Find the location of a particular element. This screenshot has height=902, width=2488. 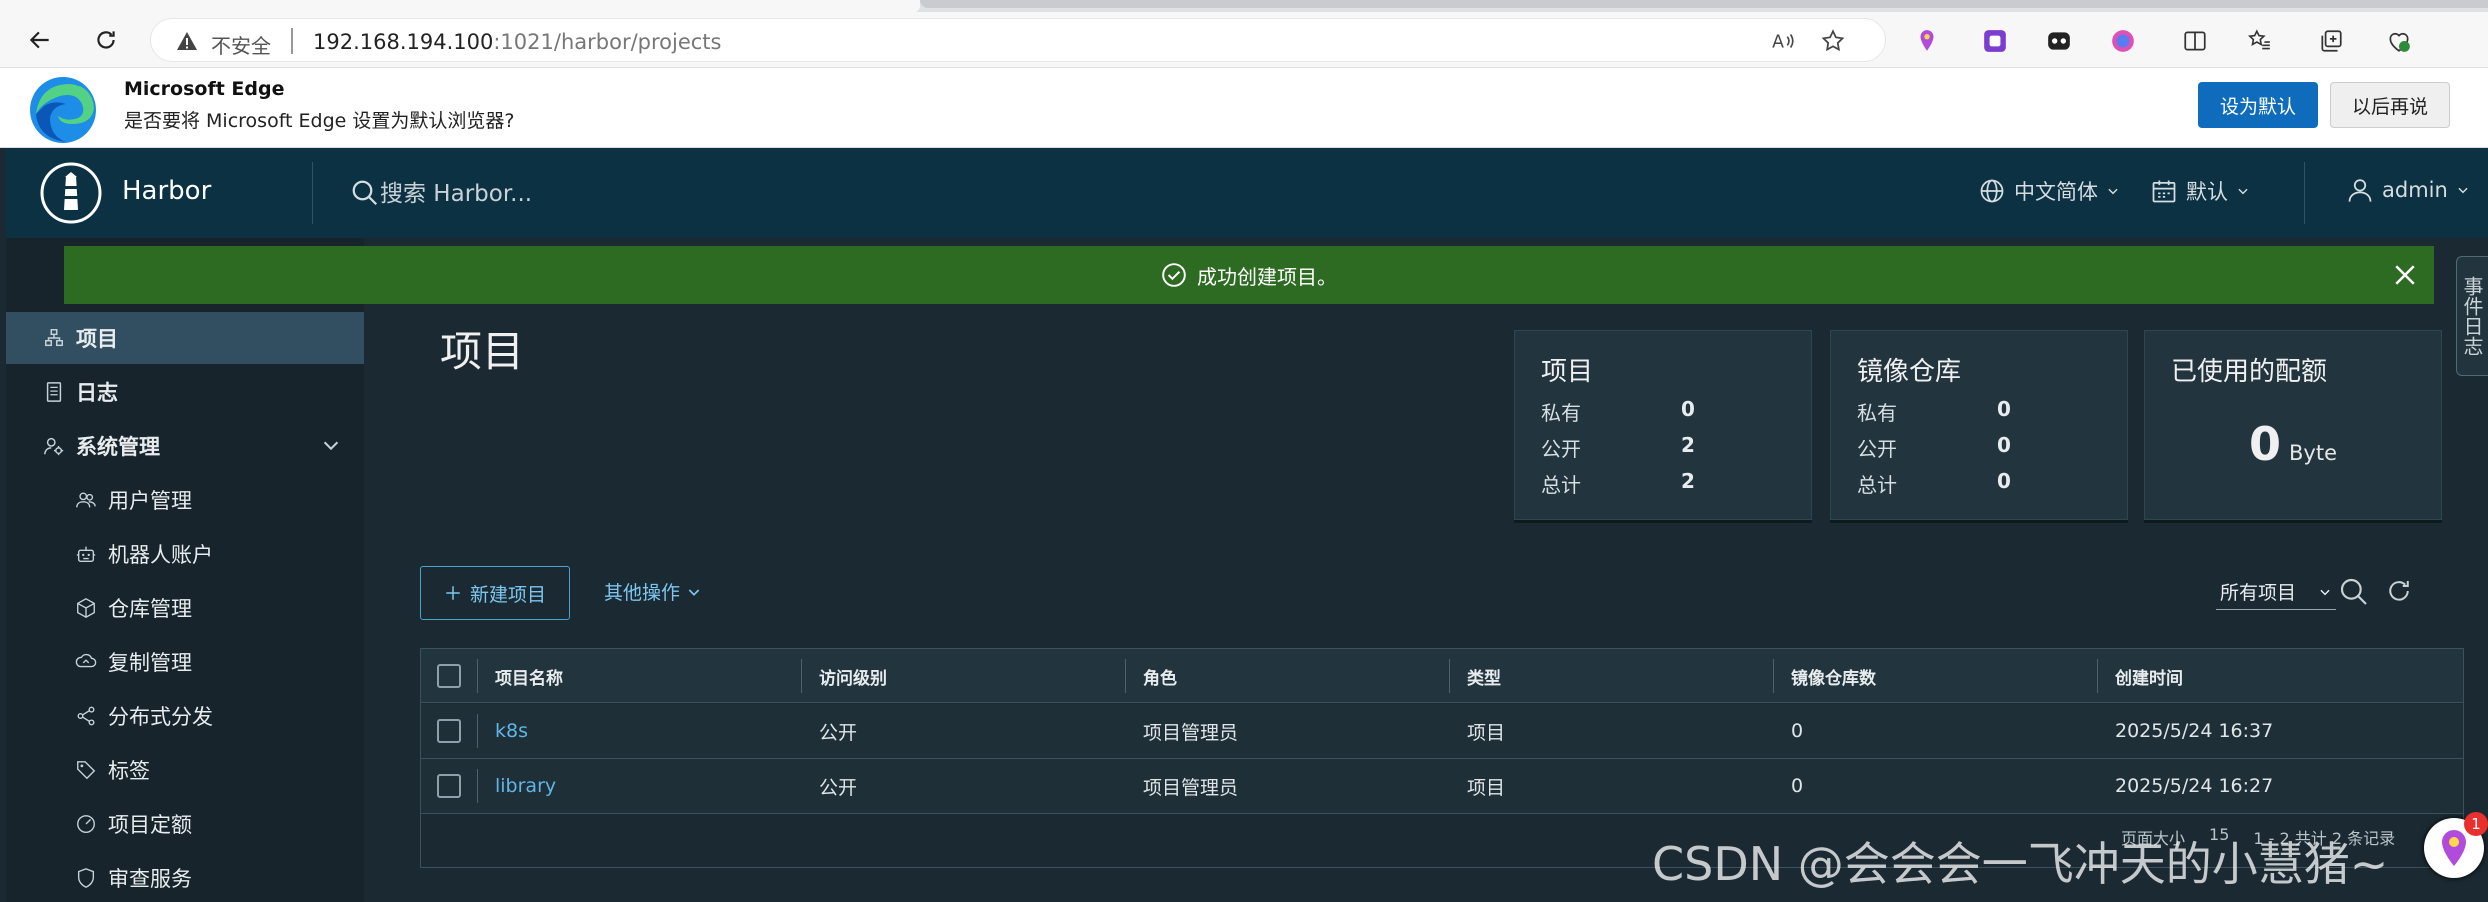

project-name-link: library is located at coordinates (525, 786).